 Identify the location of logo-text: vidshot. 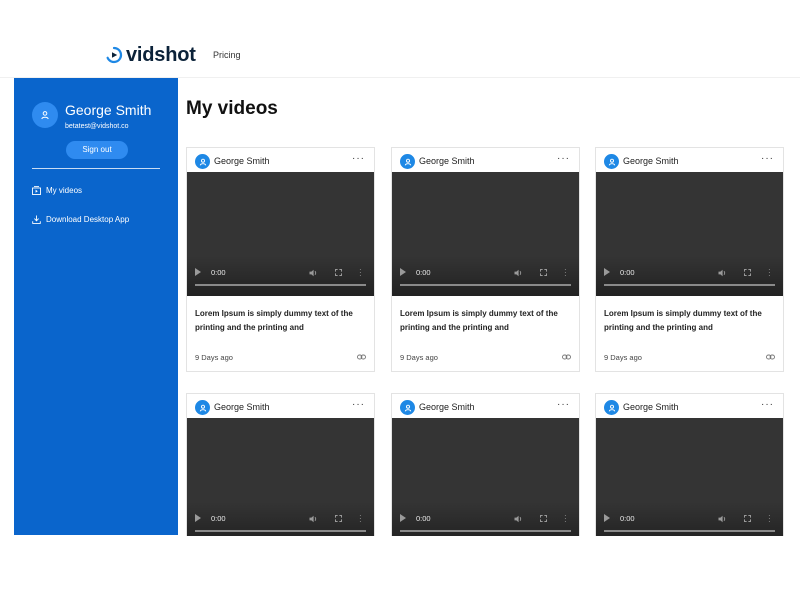
(161, 55).